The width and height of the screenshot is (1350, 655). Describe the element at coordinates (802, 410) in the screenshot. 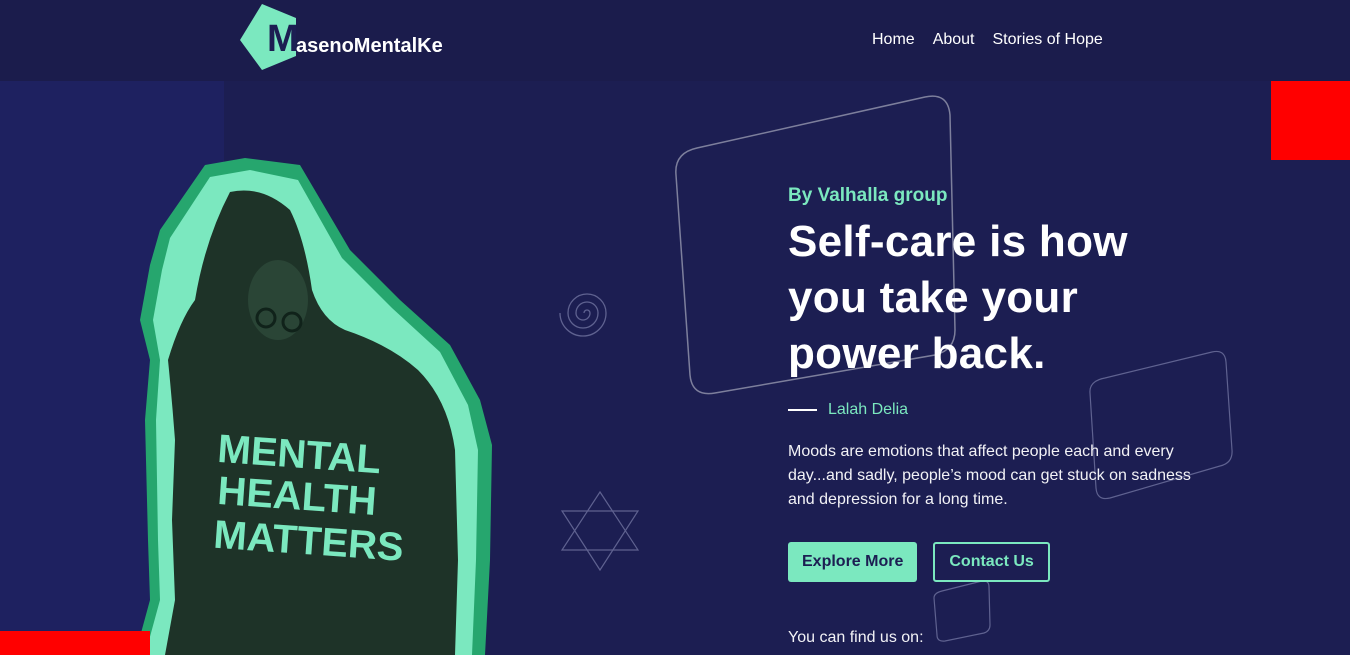

I see `quote-dash` at that location.